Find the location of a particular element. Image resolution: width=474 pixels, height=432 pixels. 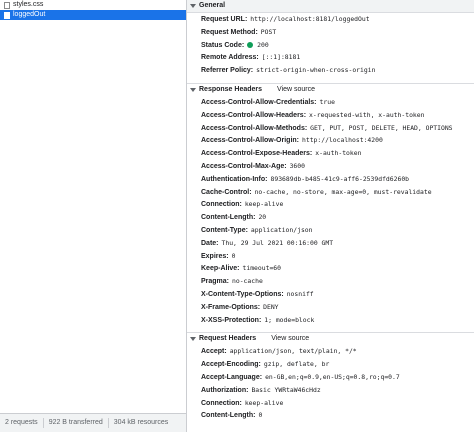

header-key: Remote Address: is located at coordinates (230, 58).